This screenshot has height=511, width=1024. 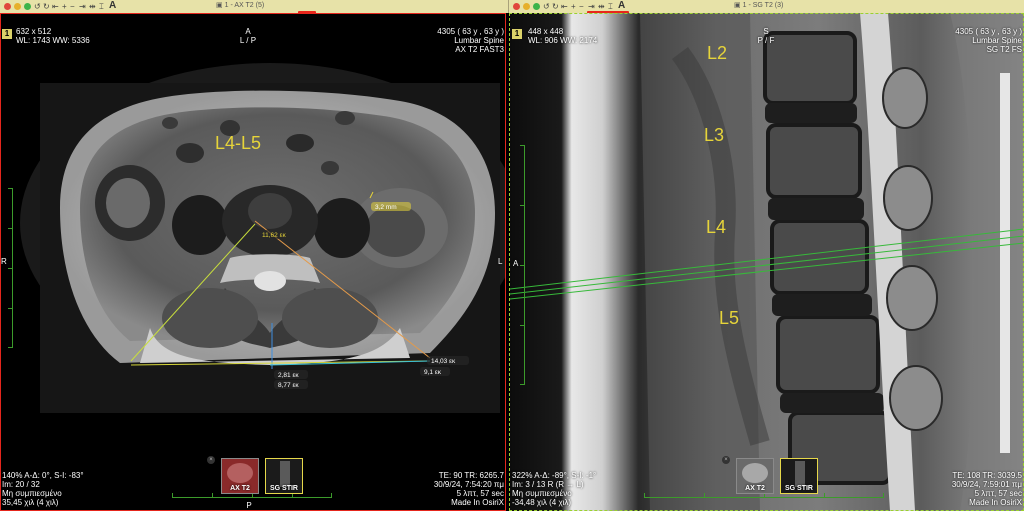 I want to click on close-window-button, so click(x=7, y=6).